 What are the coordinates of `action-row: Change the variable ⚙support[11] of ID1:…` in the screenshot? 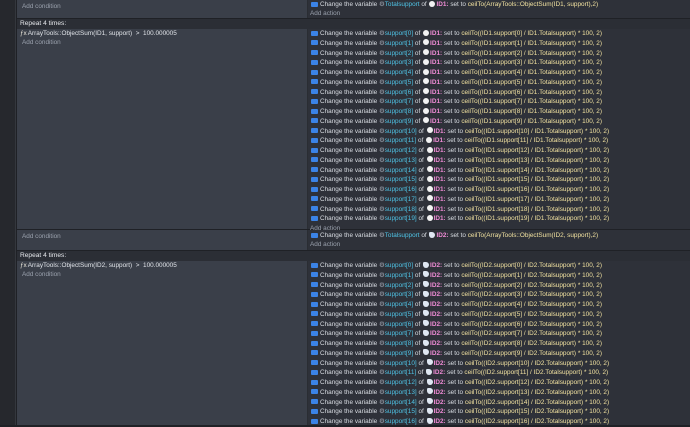 It's located at (499, 141).